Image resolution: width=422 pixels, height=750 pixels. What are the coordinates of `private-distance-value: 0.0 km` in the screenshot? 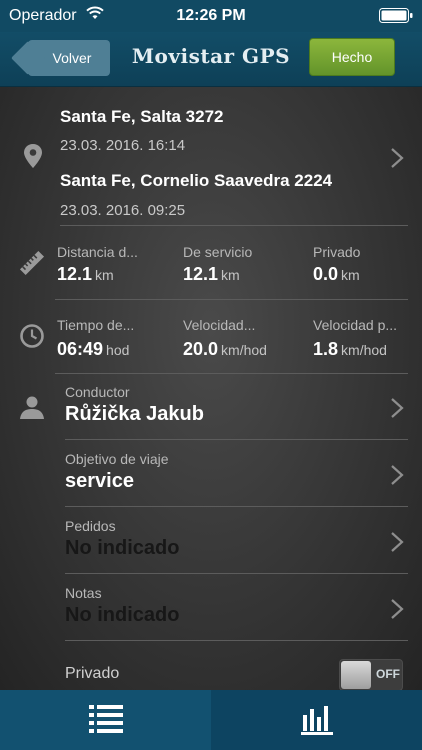 It's located at (336, 274).